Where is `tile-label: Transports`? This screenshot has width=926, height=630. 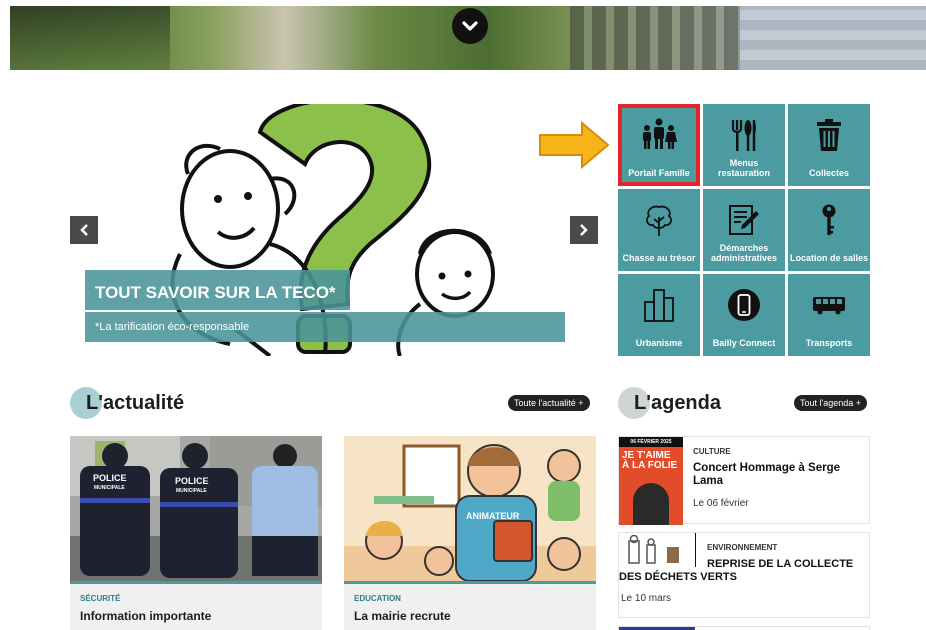 tile-label: Transports is located at coordinates (829, 343).